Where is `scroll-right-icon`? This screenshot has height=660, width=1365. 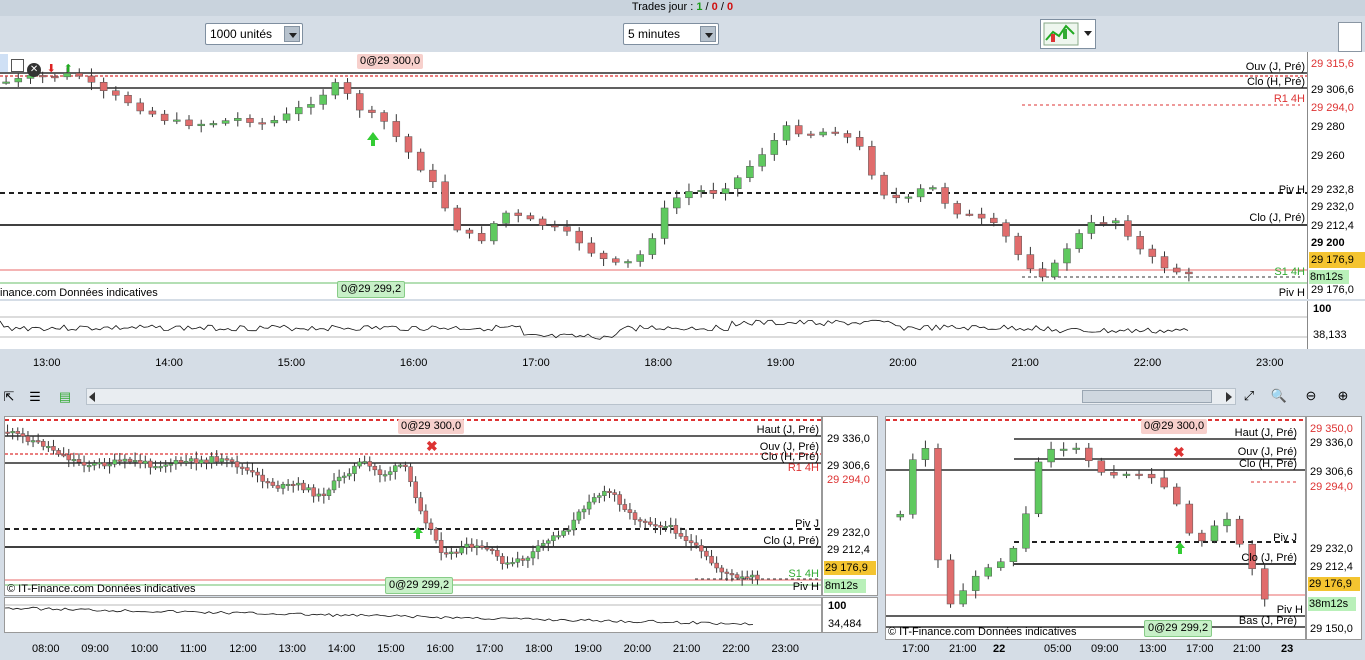
scroll-right-icon is located at coordinates (1229, 397).